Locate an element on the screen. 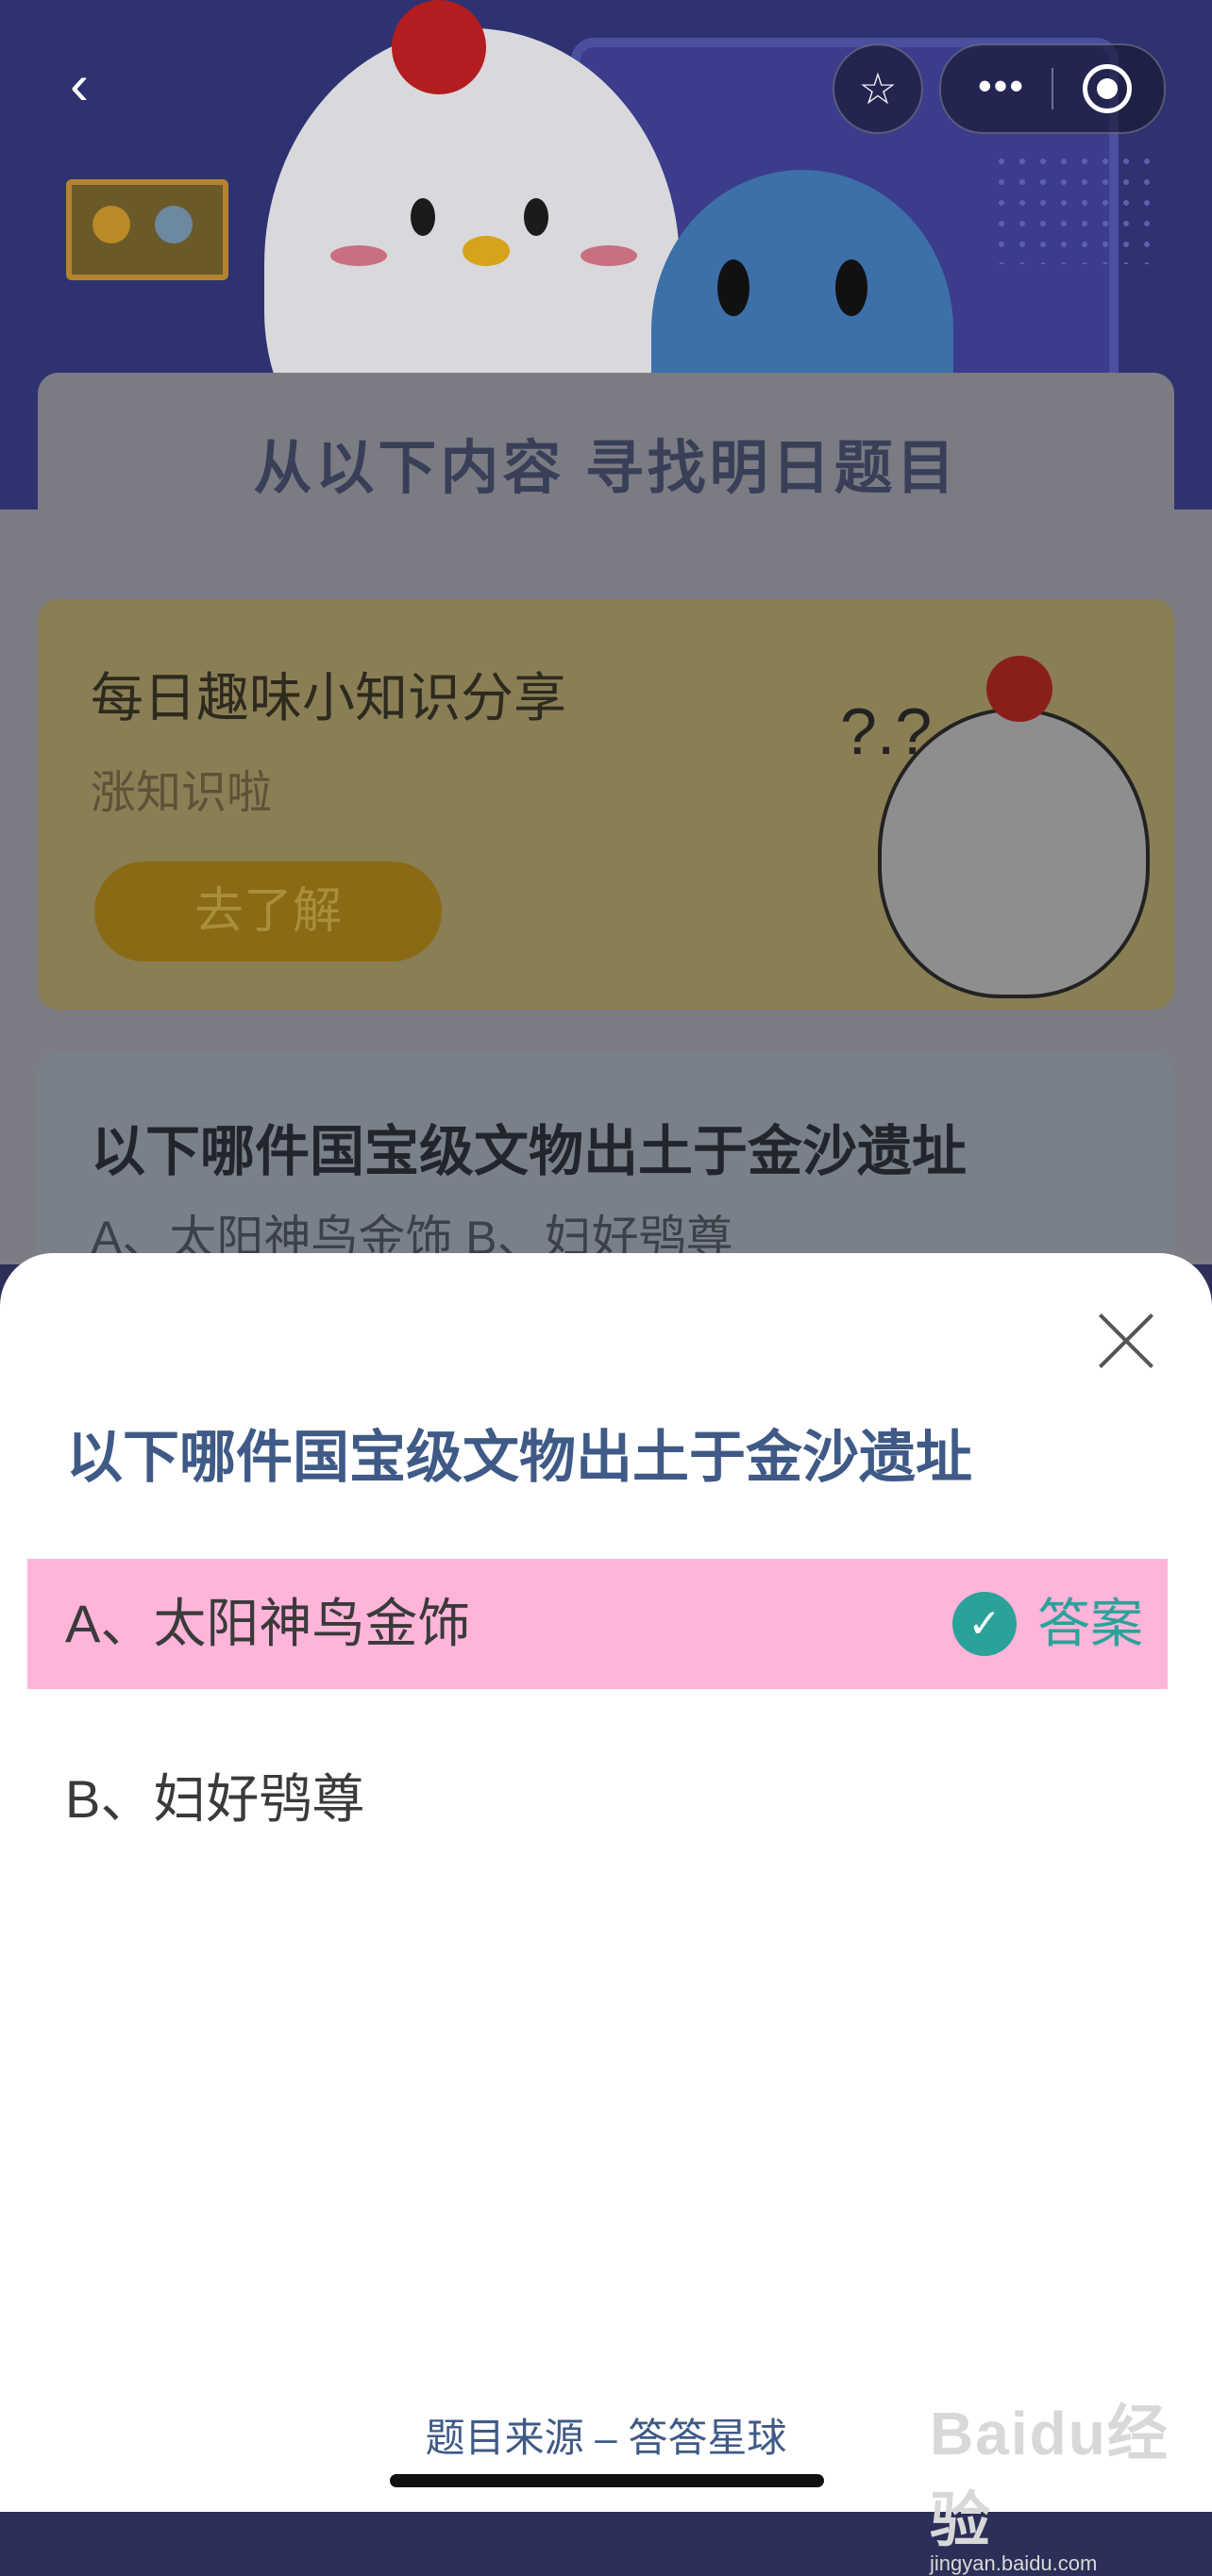 The height and width of the screenshot is (2576, 1212). share-card-subtitle: 涨知识啦 is located at coordinates (182, 793).